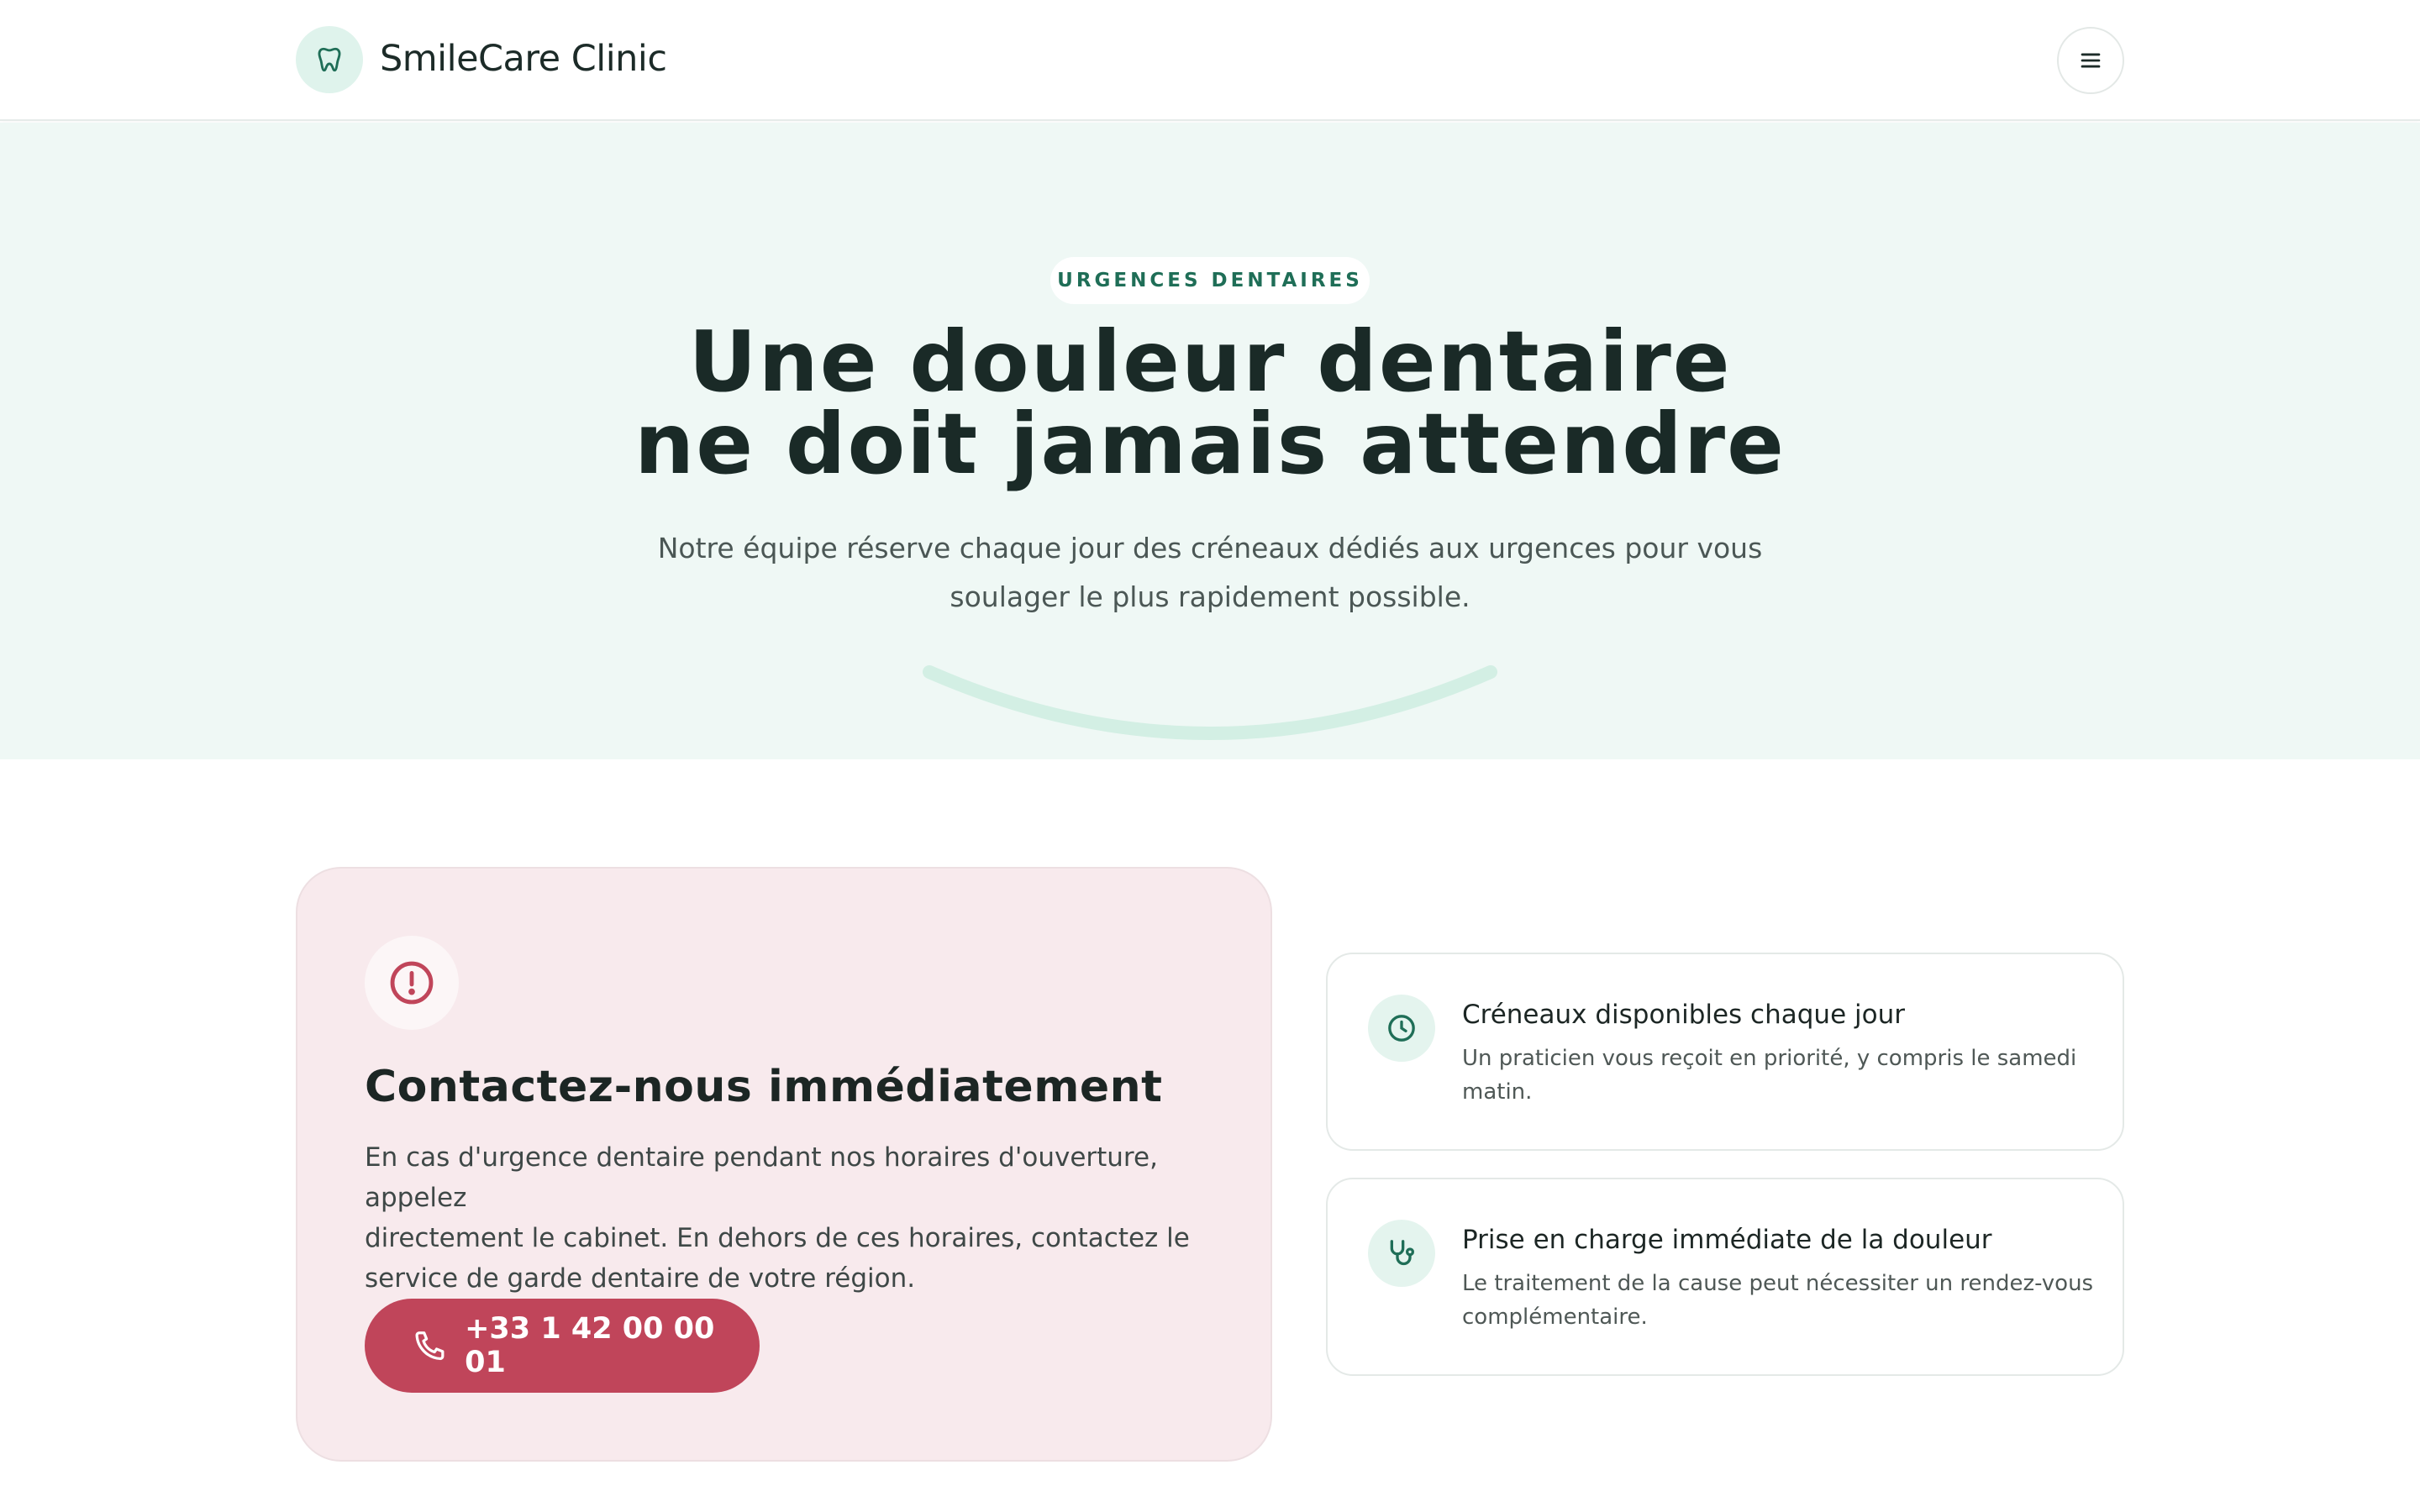  I want to click on alert-circle-icon, so click(412, 983).